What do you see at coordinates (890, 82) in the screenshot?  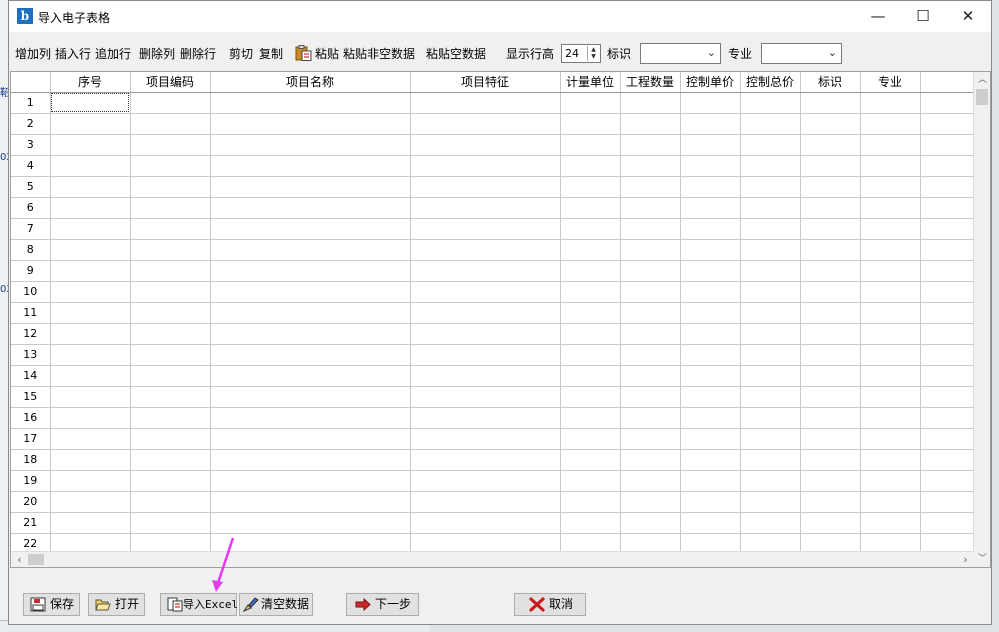 I see `col-header-specialty: 专业` at bounding box center [890, 82].